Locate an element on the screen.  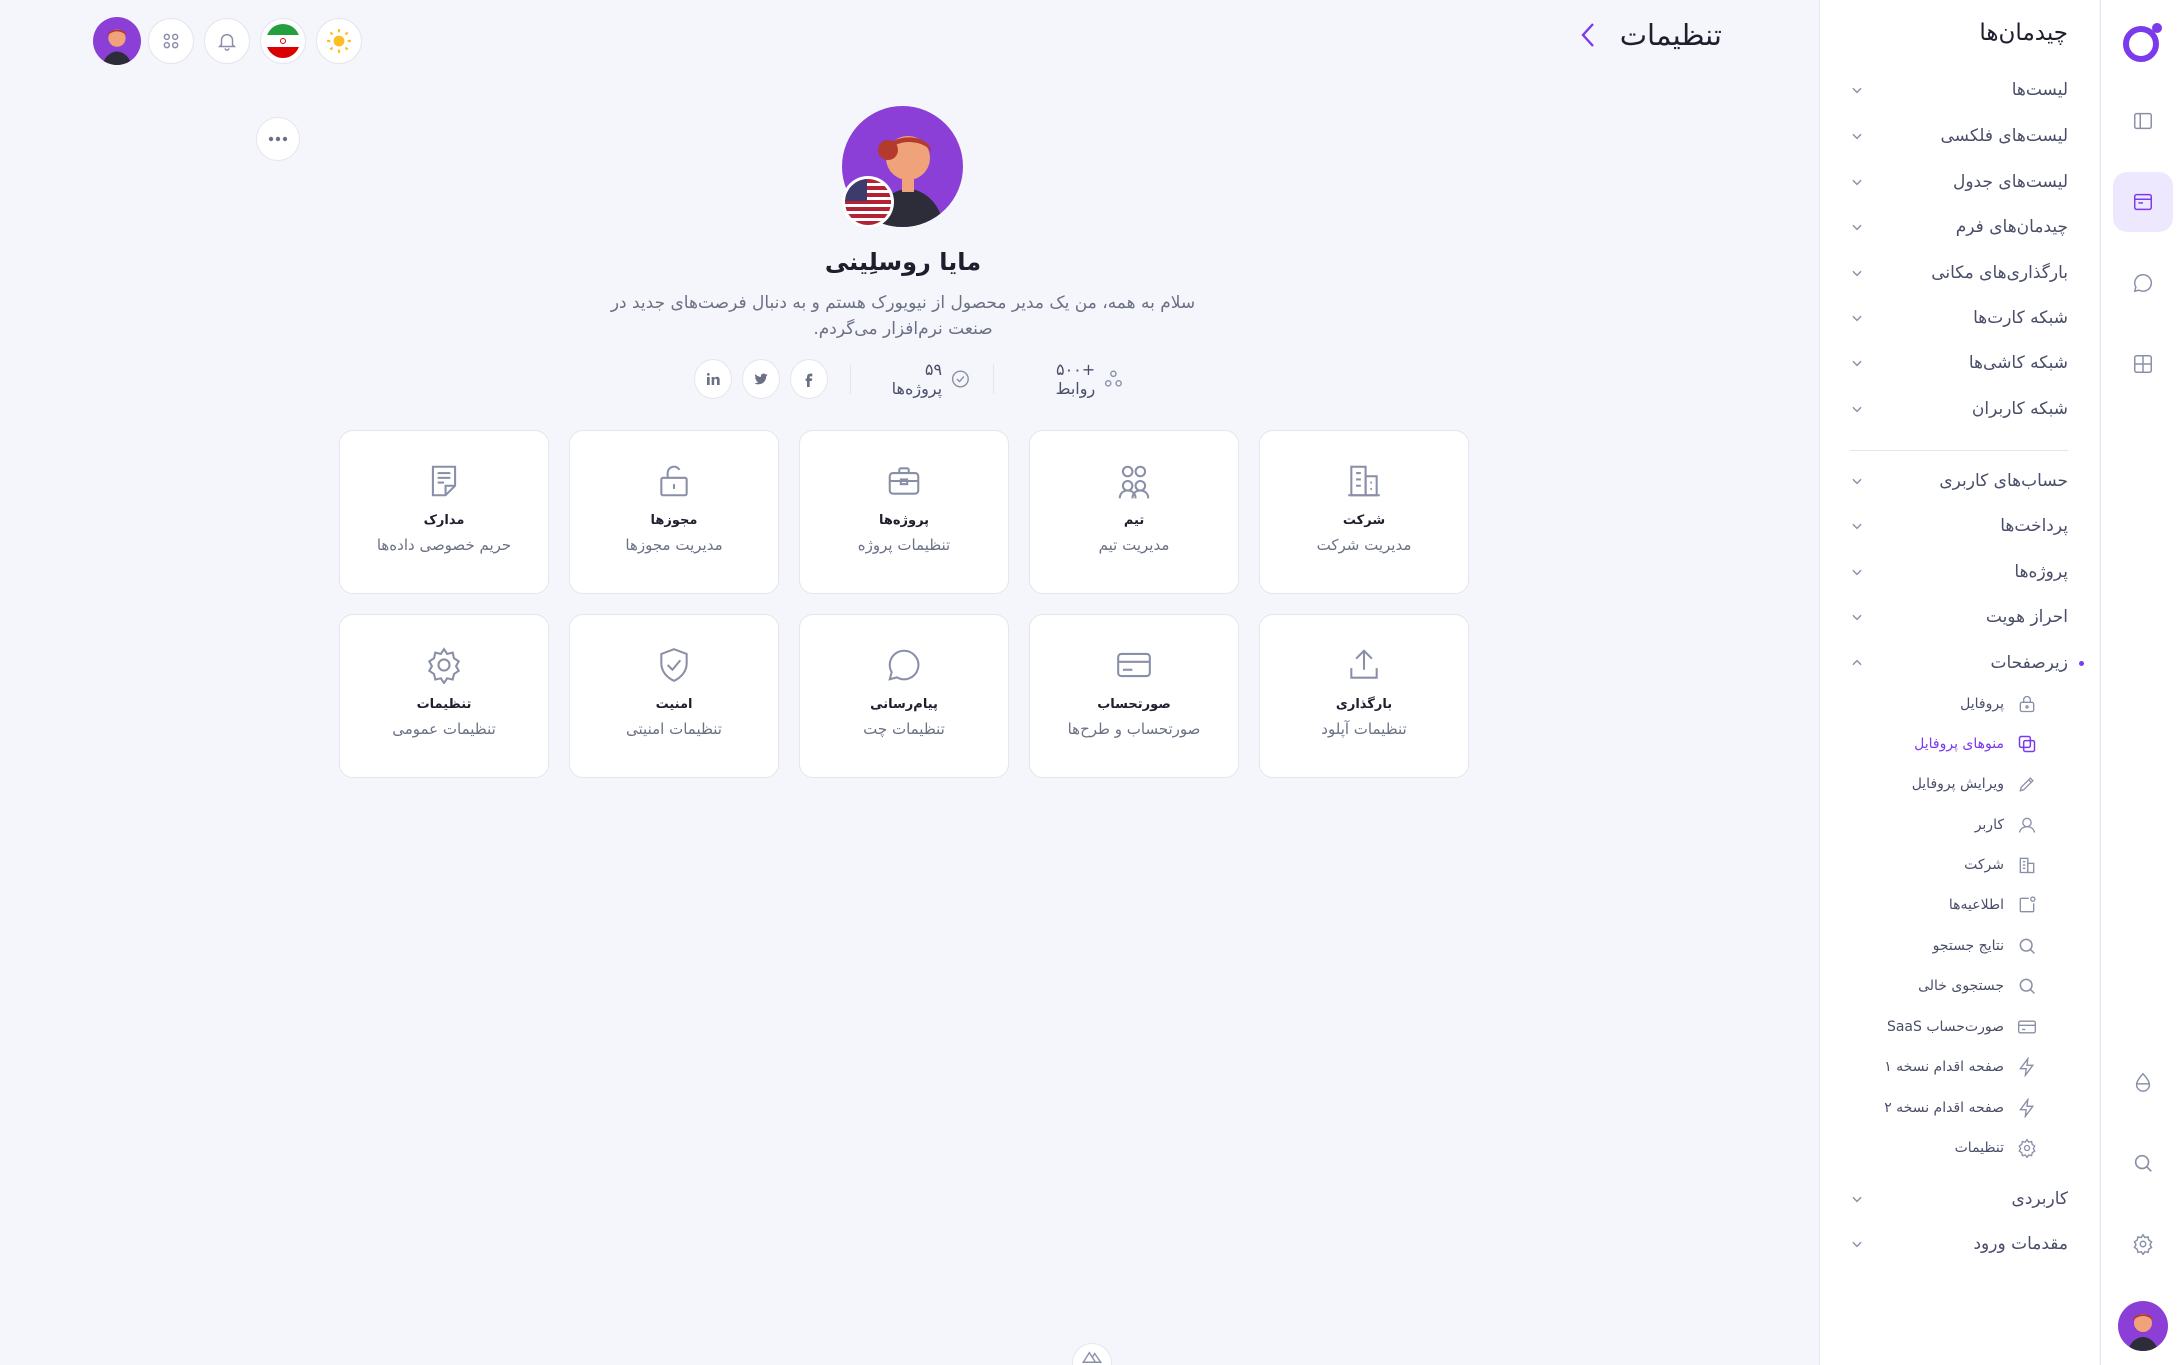
sidebar-group-table-lists: لیست‌های جدول is located at coordinates (1959, 182).